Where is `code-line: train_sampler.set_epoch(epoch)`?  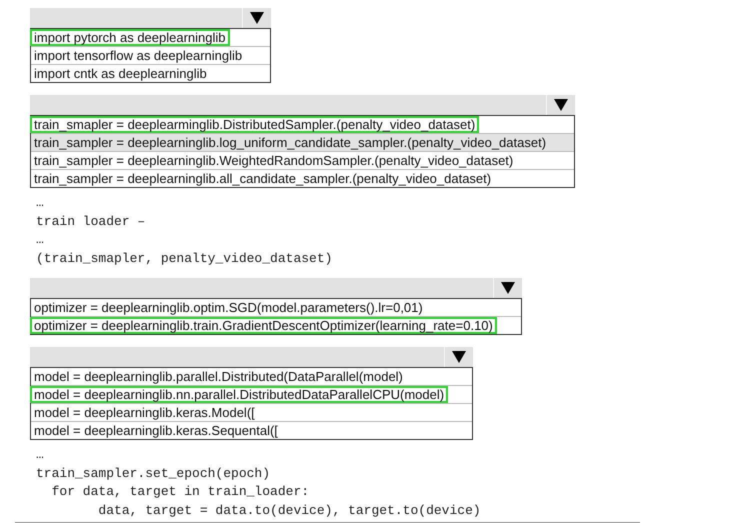
code-line: train_sampler.set_epoch(epoch) is located at coordinates (154, 473).